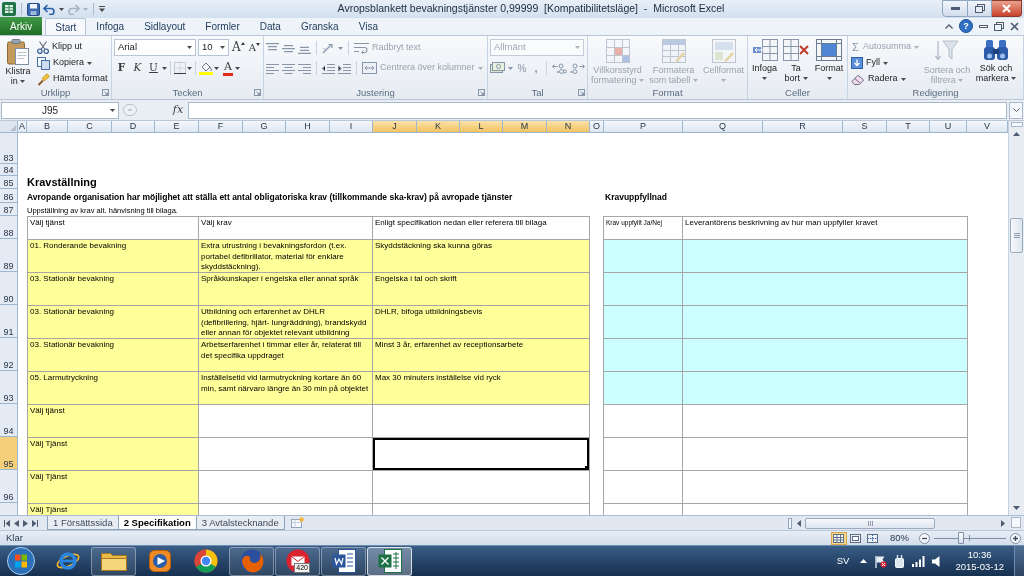 The height and width of the screenshot is (576, 1024). Describe the element at coordinates (180, 68) in the screenshot. I see `border-icon` at that location.